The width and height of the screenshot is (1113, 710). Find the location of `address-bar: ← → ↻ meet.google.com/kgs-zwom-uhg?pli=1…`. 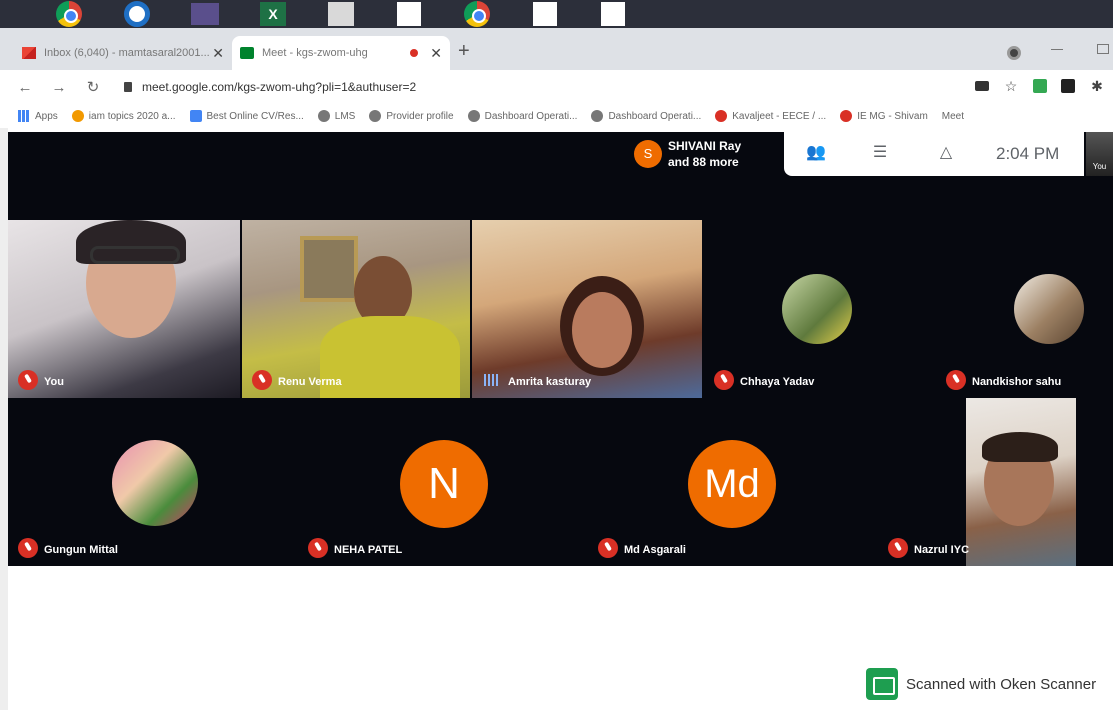

address-bar: ← → ↻ meet.google.com/kgs-zwom-uhg?pli=1… is located at coordinates (556, 87).